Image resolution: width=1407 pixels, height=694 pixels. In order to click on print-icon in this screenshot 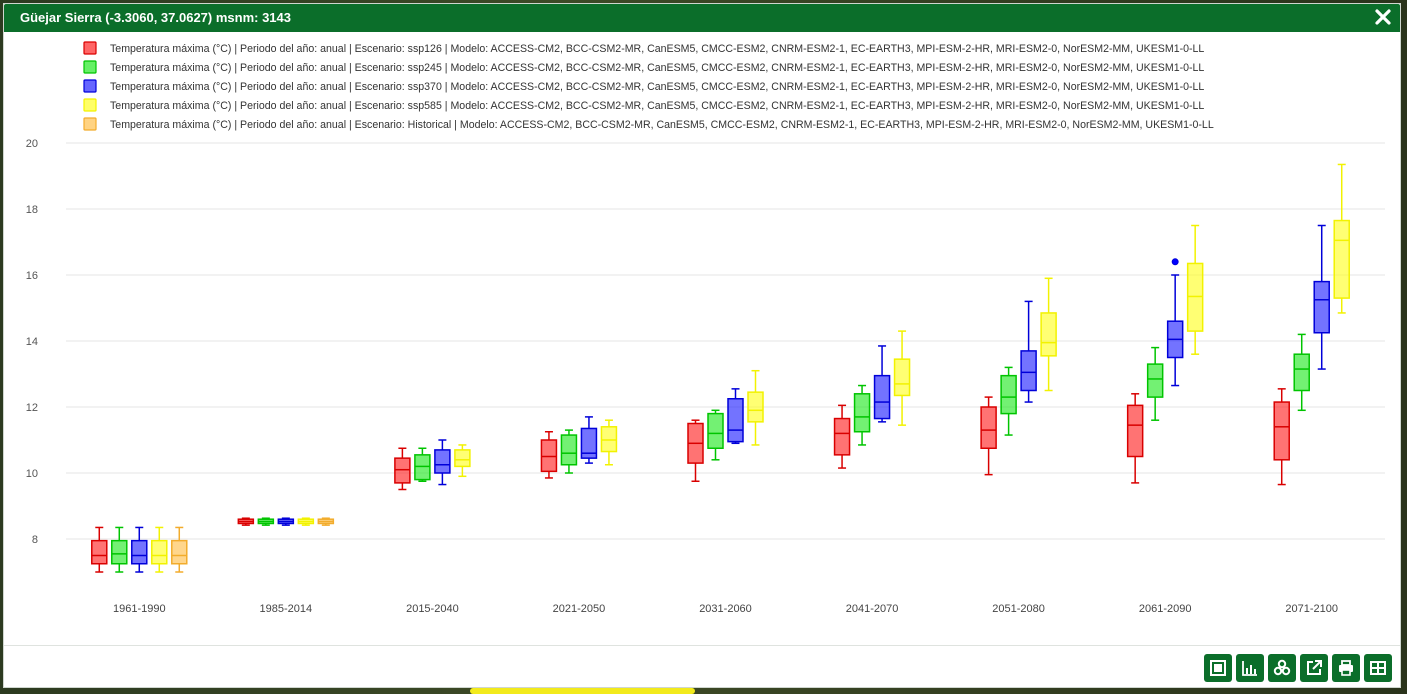, I will do `click(1346, 668)`.